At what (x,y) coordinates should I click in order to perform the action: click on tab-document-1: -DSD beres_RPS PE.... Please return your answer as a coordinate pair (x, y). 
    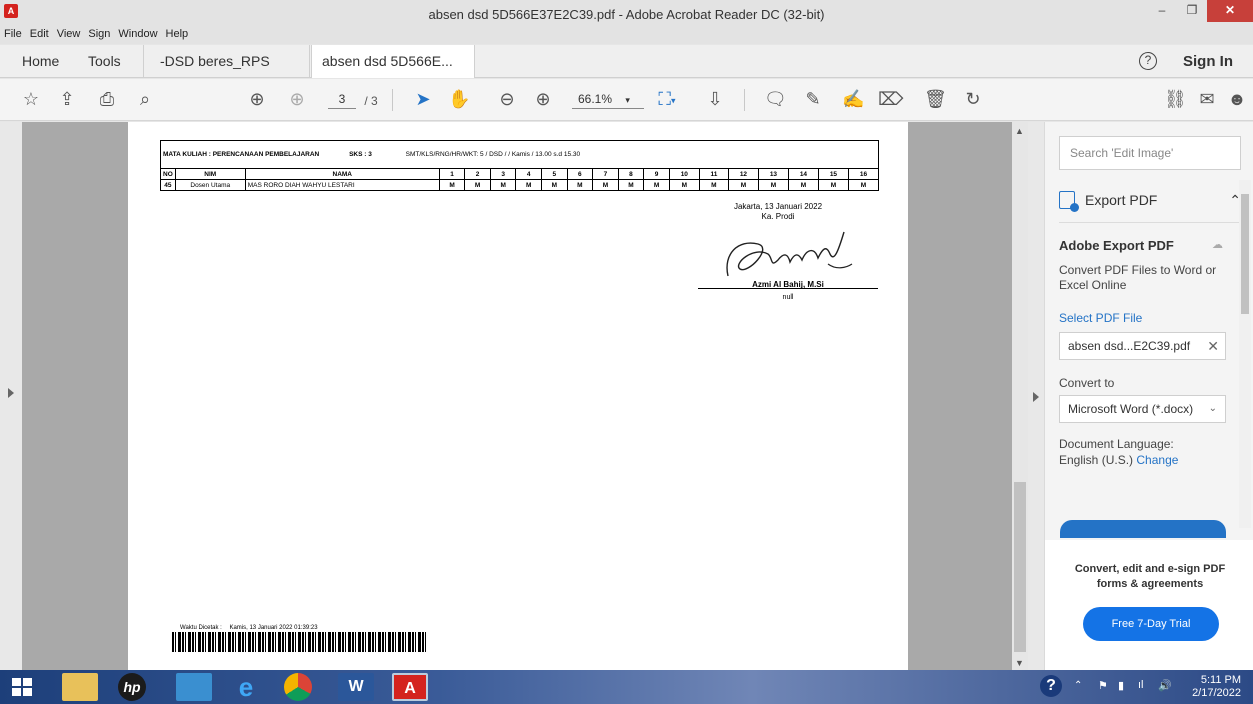
    Looking at the image, I should click on (230, 73).